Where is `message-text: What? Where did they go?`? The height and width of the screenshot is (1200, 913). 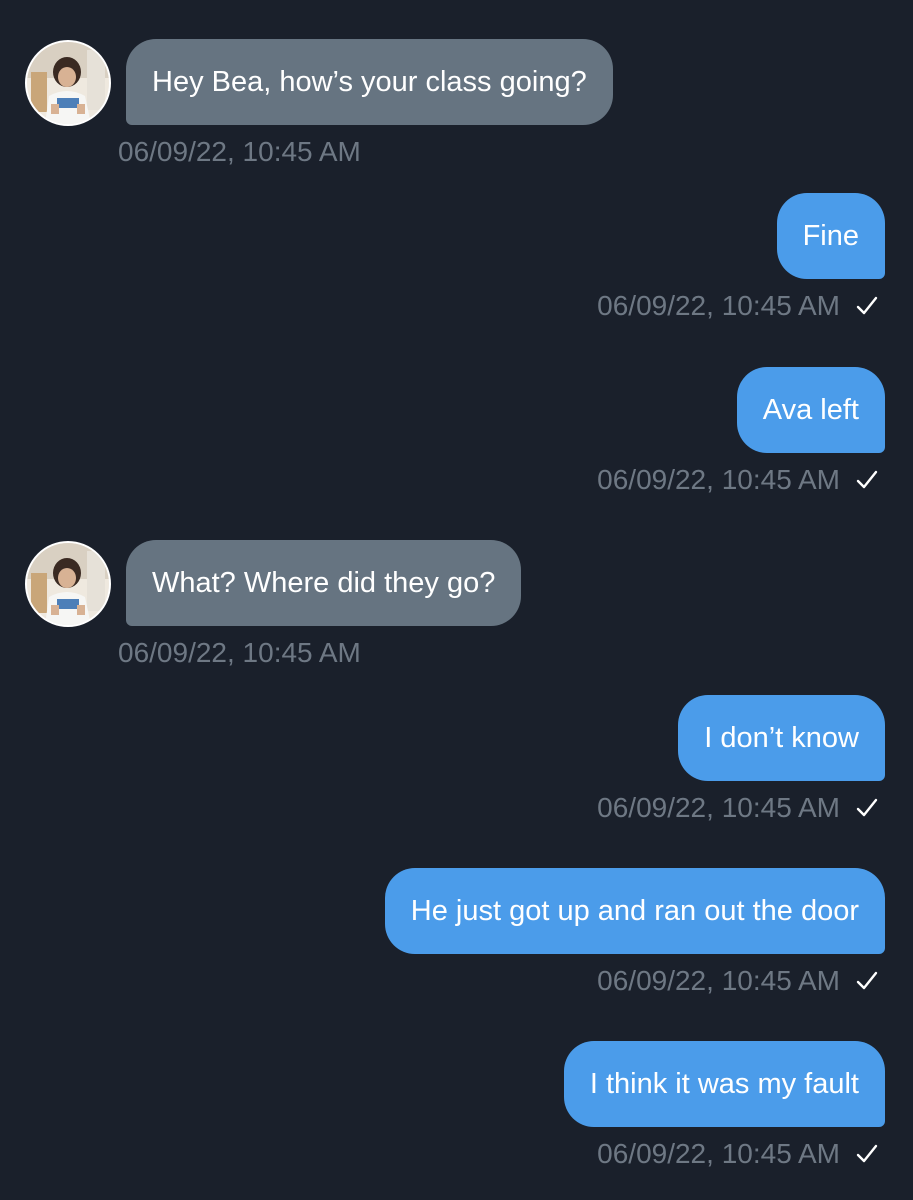
message-text: What? Where did they go? is located at coordinates (324, 582).